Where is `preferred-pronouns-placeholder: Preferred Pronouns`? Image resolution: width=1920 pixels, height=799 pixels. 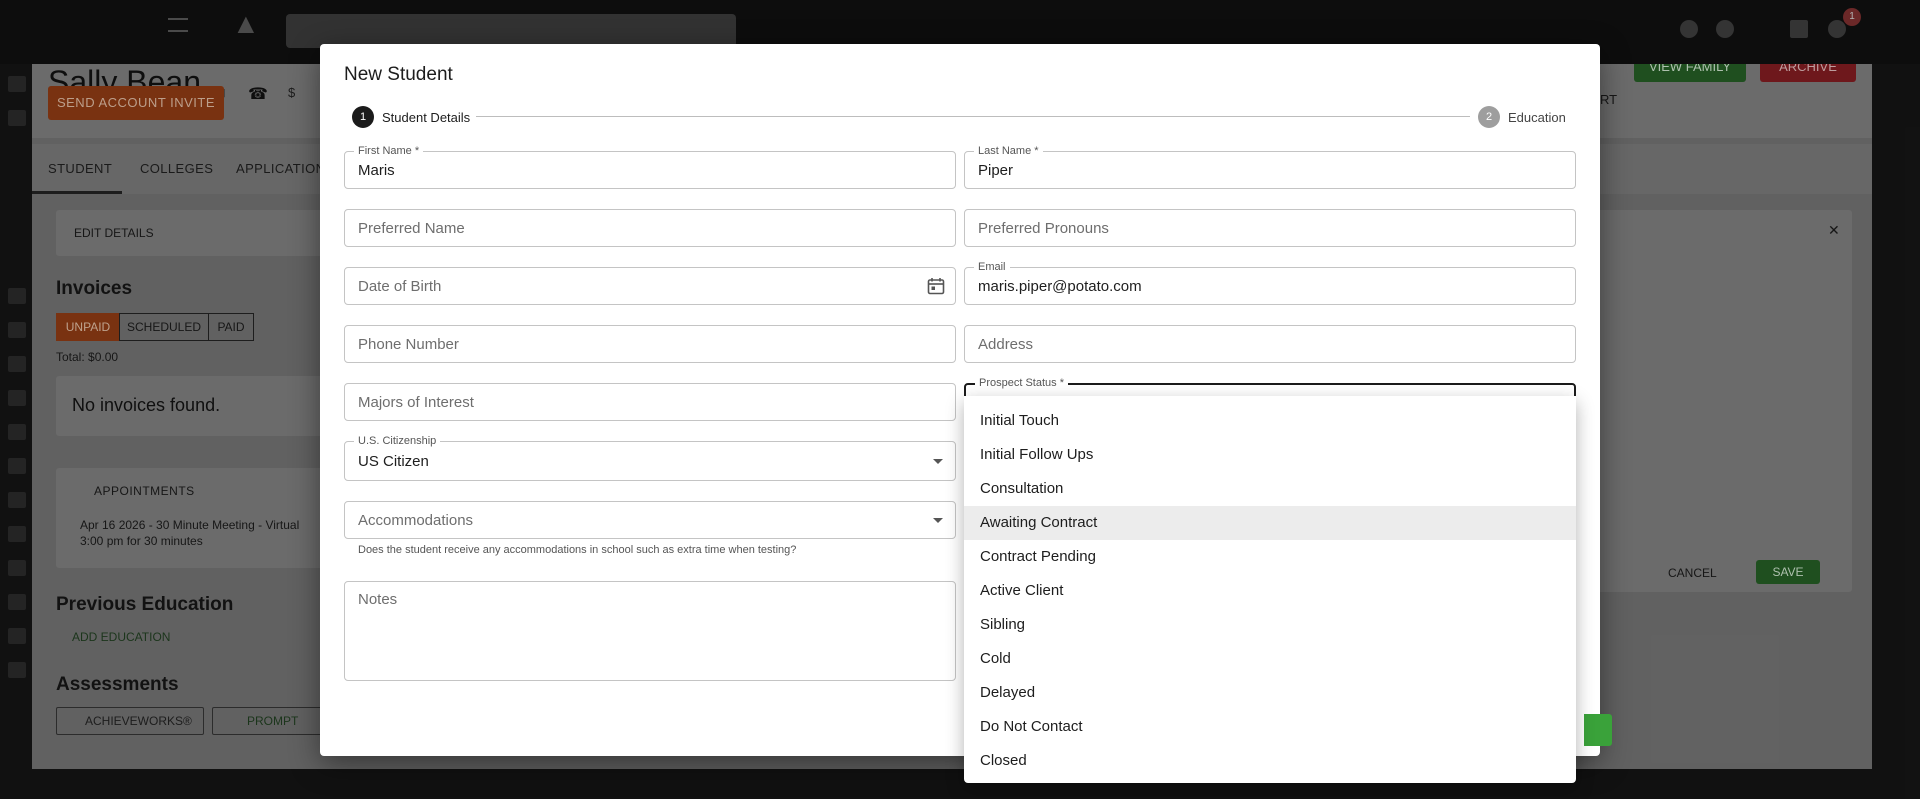
preferred-pronouns-placeholder: Preferred Pronouns is located at coordinates (1043, 228).